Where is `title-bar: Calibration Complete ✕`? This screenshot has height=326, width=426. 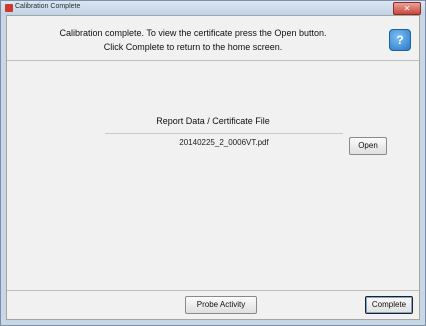
title-bar: Calibration Complete ✕ is located at coordinates (213, 8).